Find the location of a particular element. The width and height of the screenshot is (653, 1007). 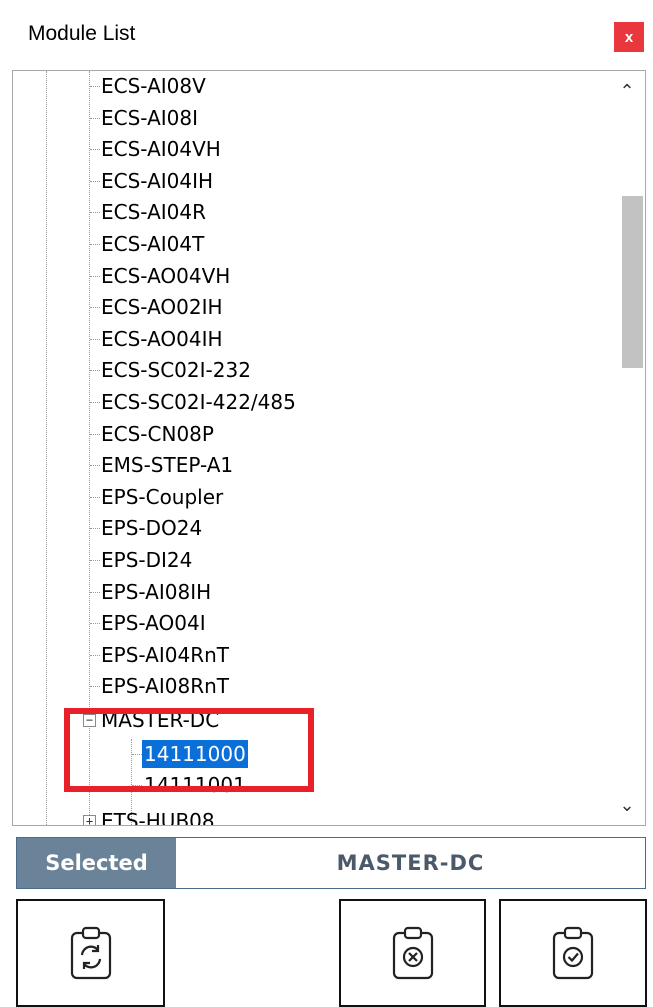

tree-child-item: 14111001 is located at coordinates (311, 785).